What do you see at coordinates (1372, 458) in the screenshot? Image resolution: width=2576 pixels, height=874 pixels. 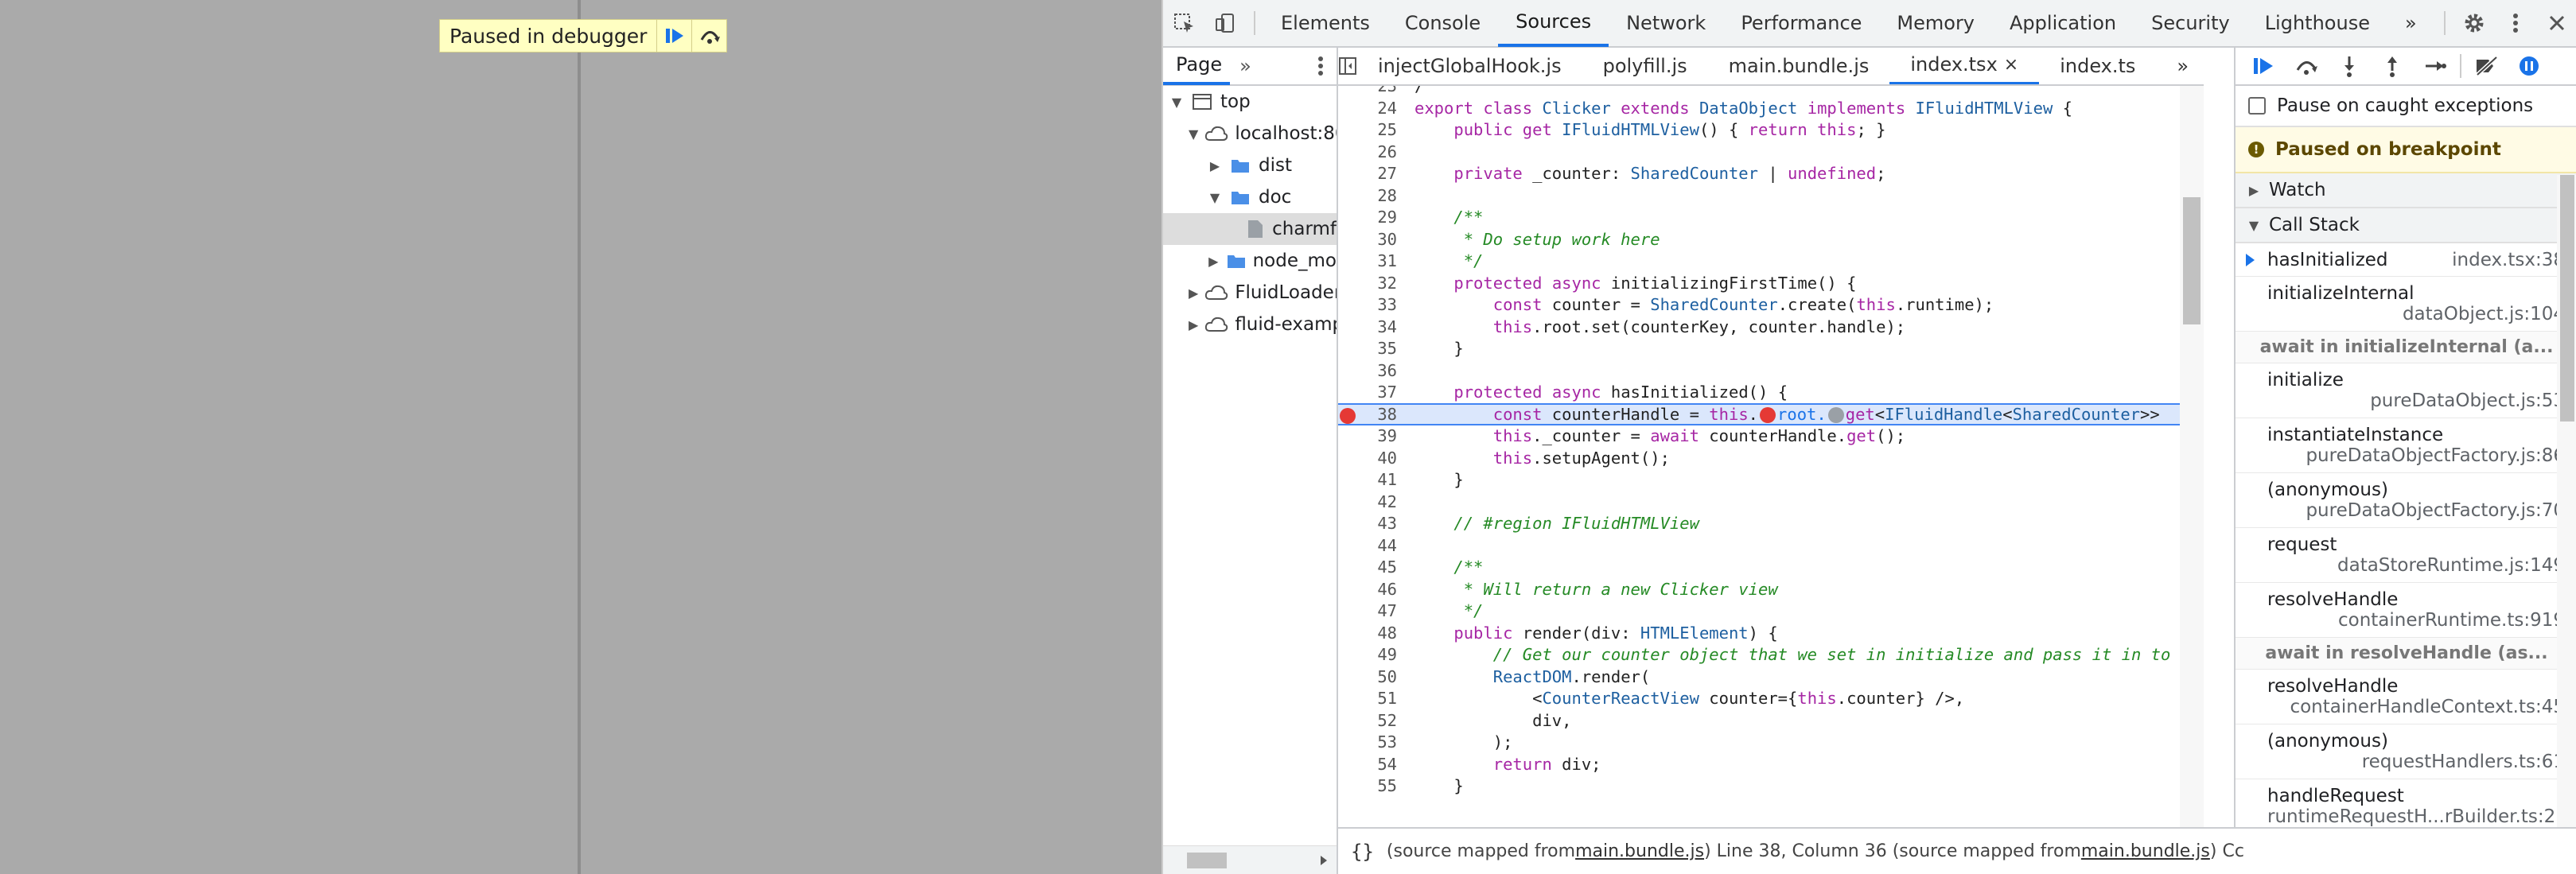 I see `line-number: 40` at bounding box center [1372, 458].